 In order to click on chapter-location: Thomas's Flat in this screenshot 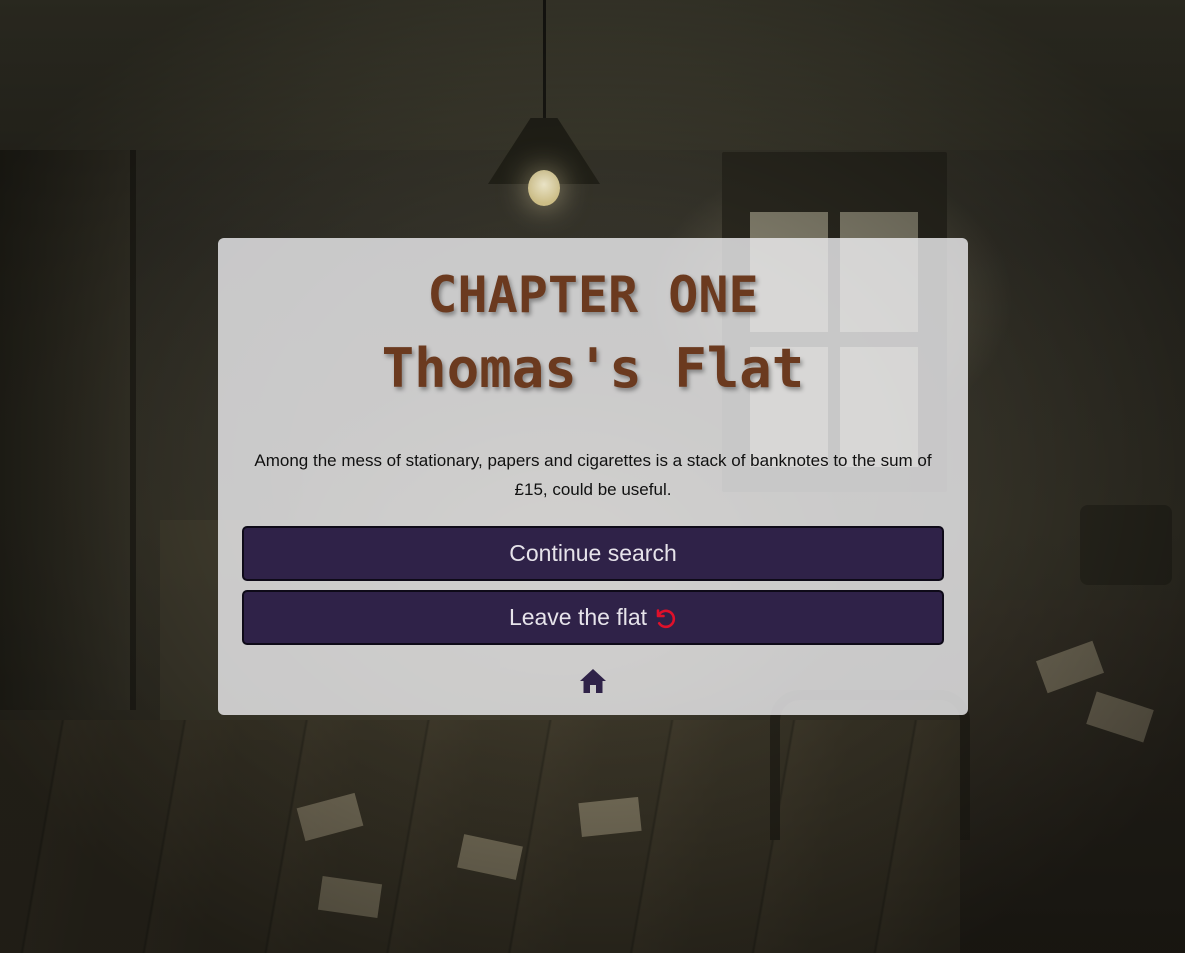, I will do `click(593, 368)`.